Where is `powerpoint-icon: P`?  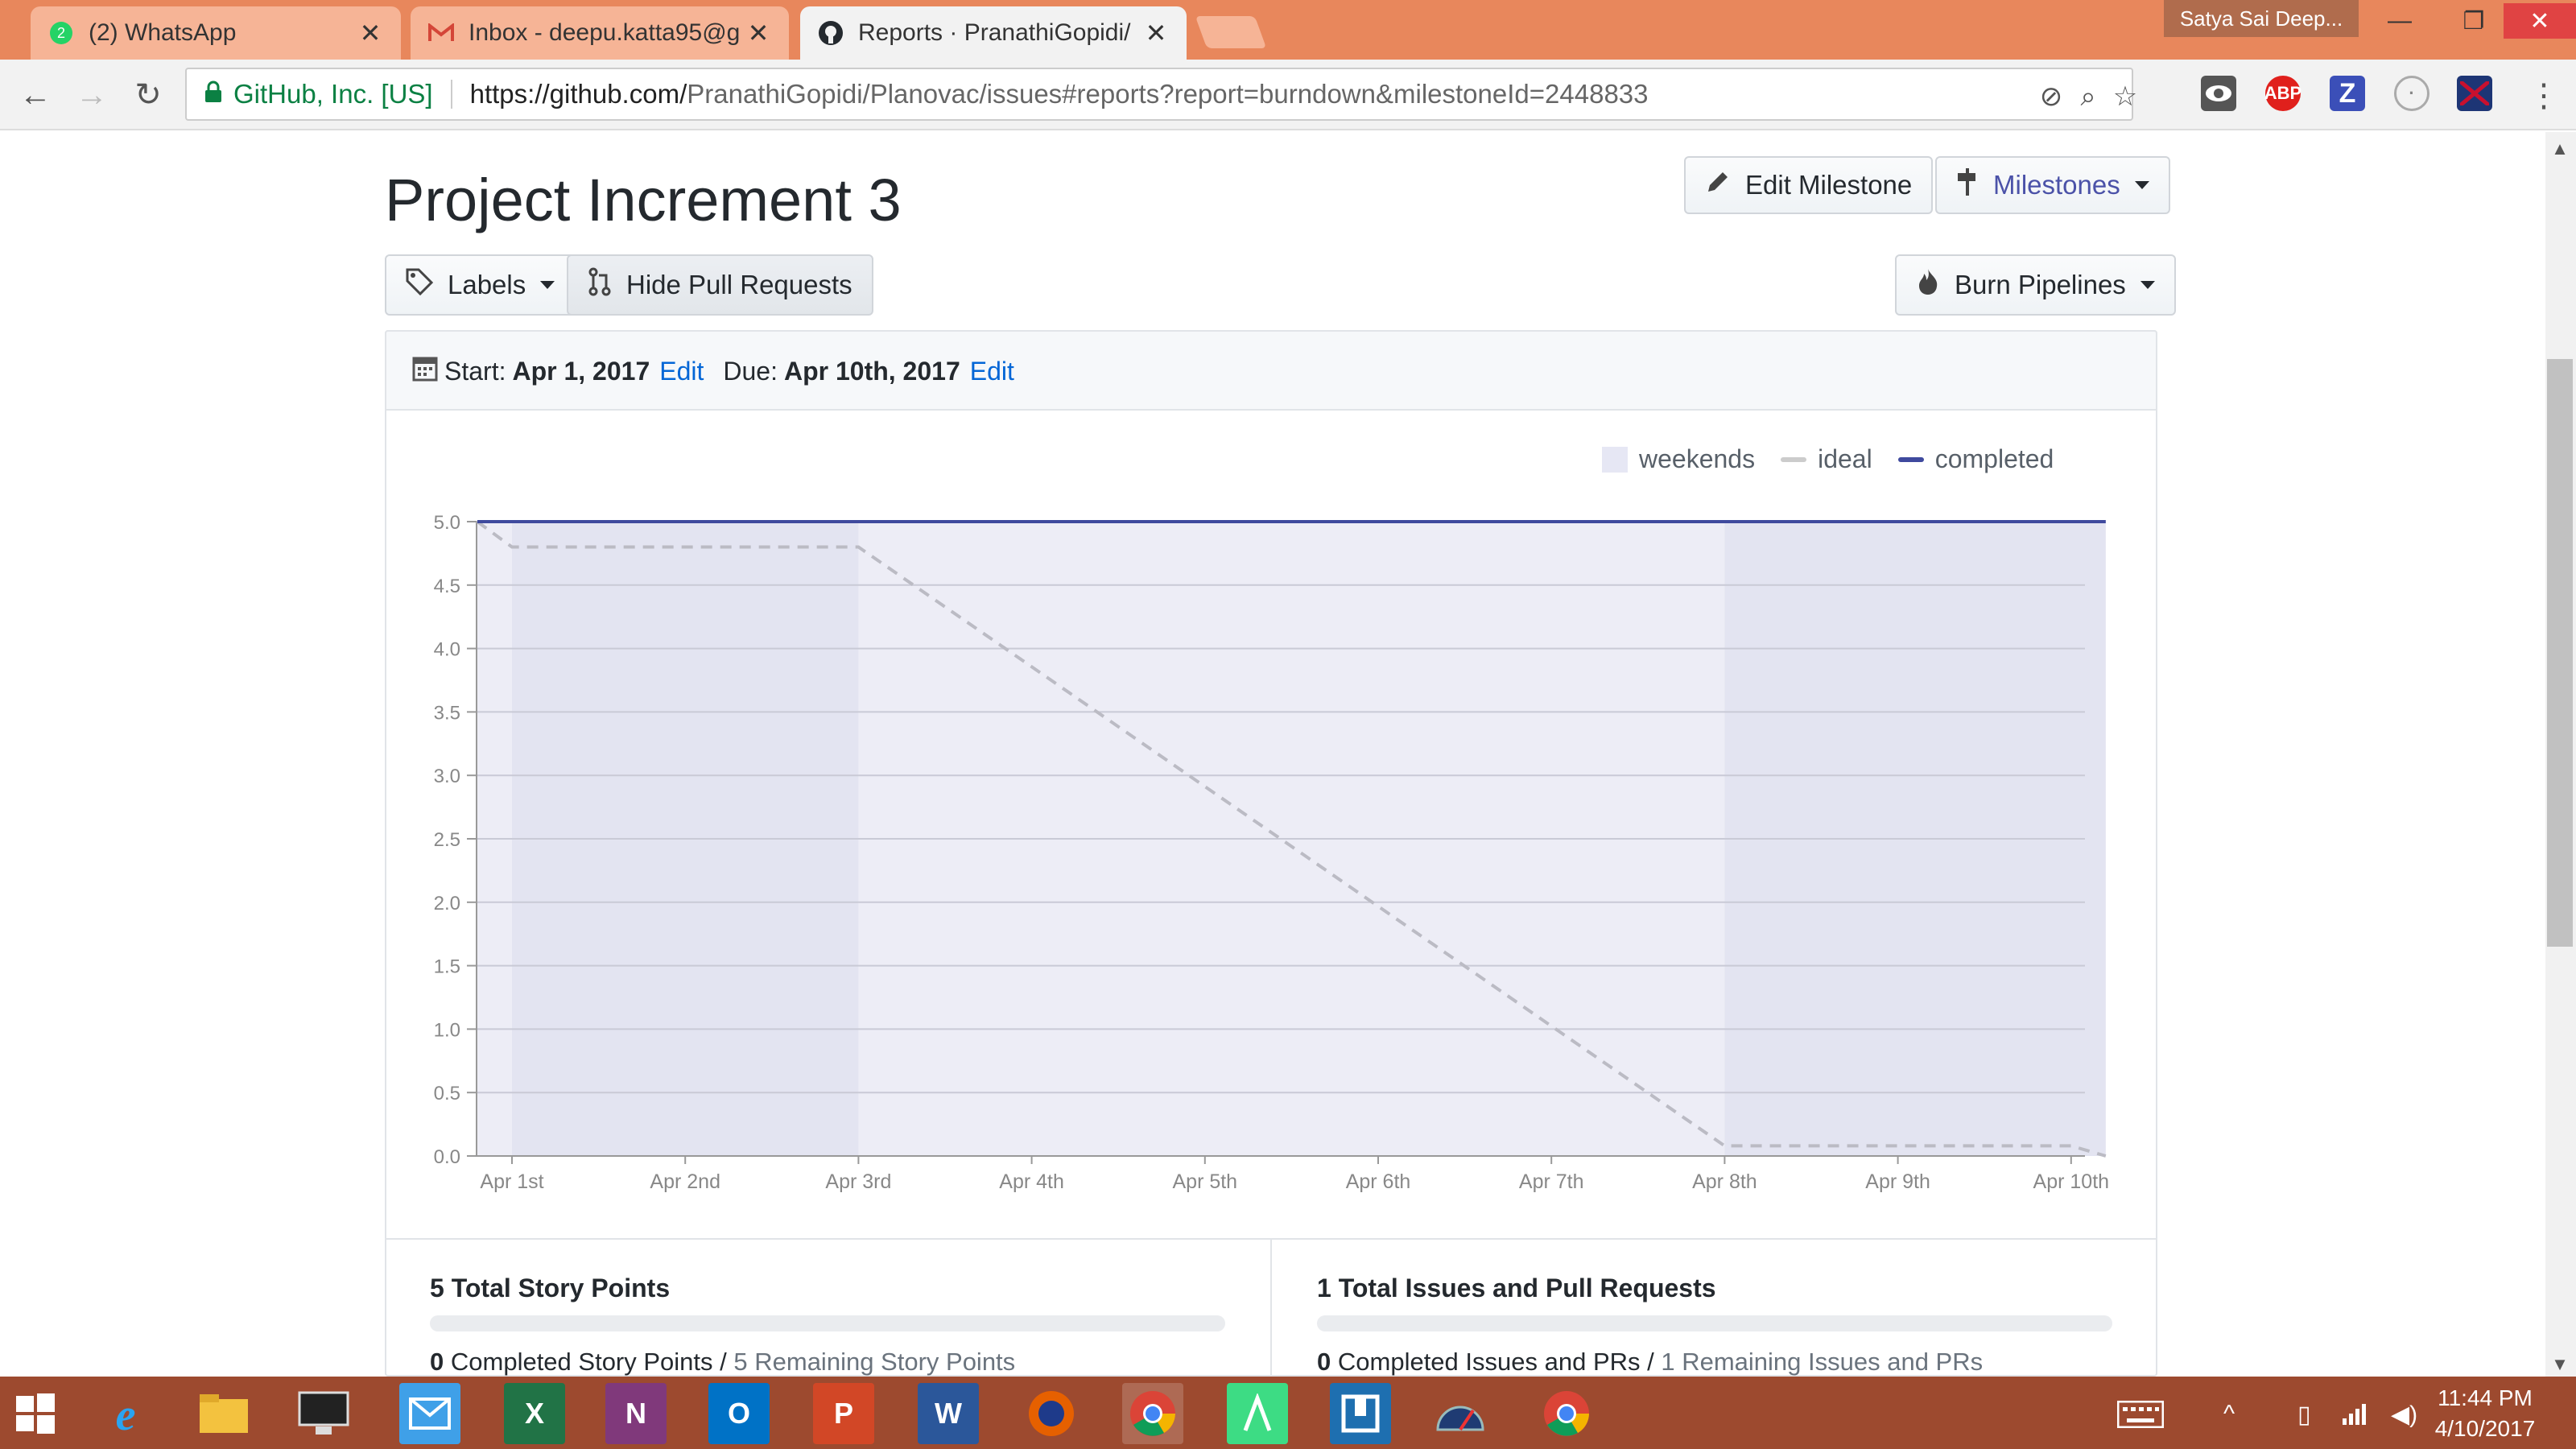 powerpoint-icon: P is located at coordinates (844, 1413).